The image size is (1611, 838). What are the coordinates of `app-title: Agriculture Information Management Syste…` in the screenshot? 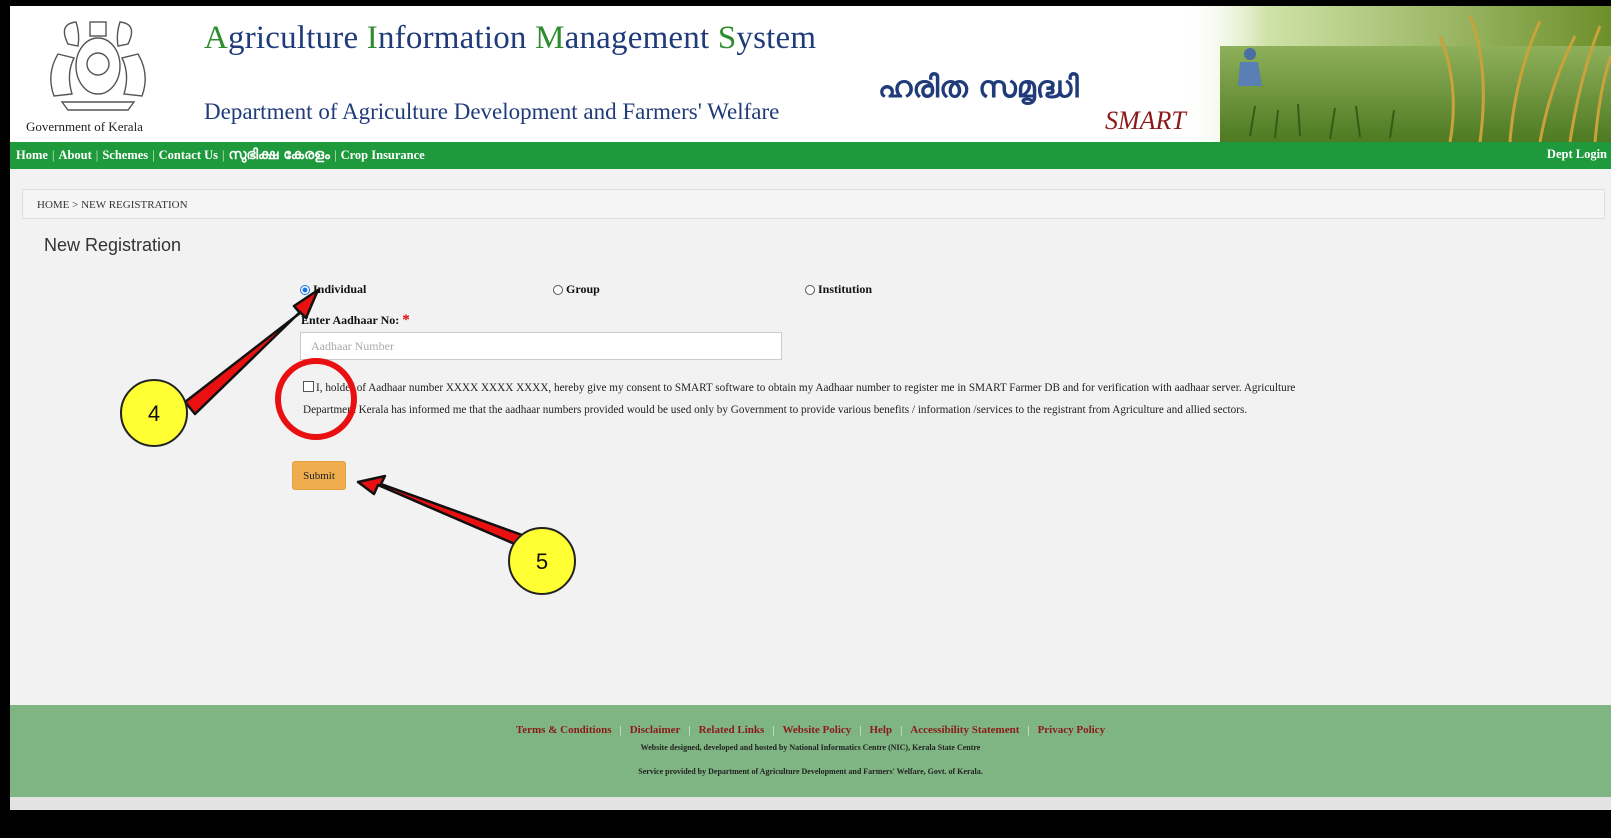 It's located at (510, 38).